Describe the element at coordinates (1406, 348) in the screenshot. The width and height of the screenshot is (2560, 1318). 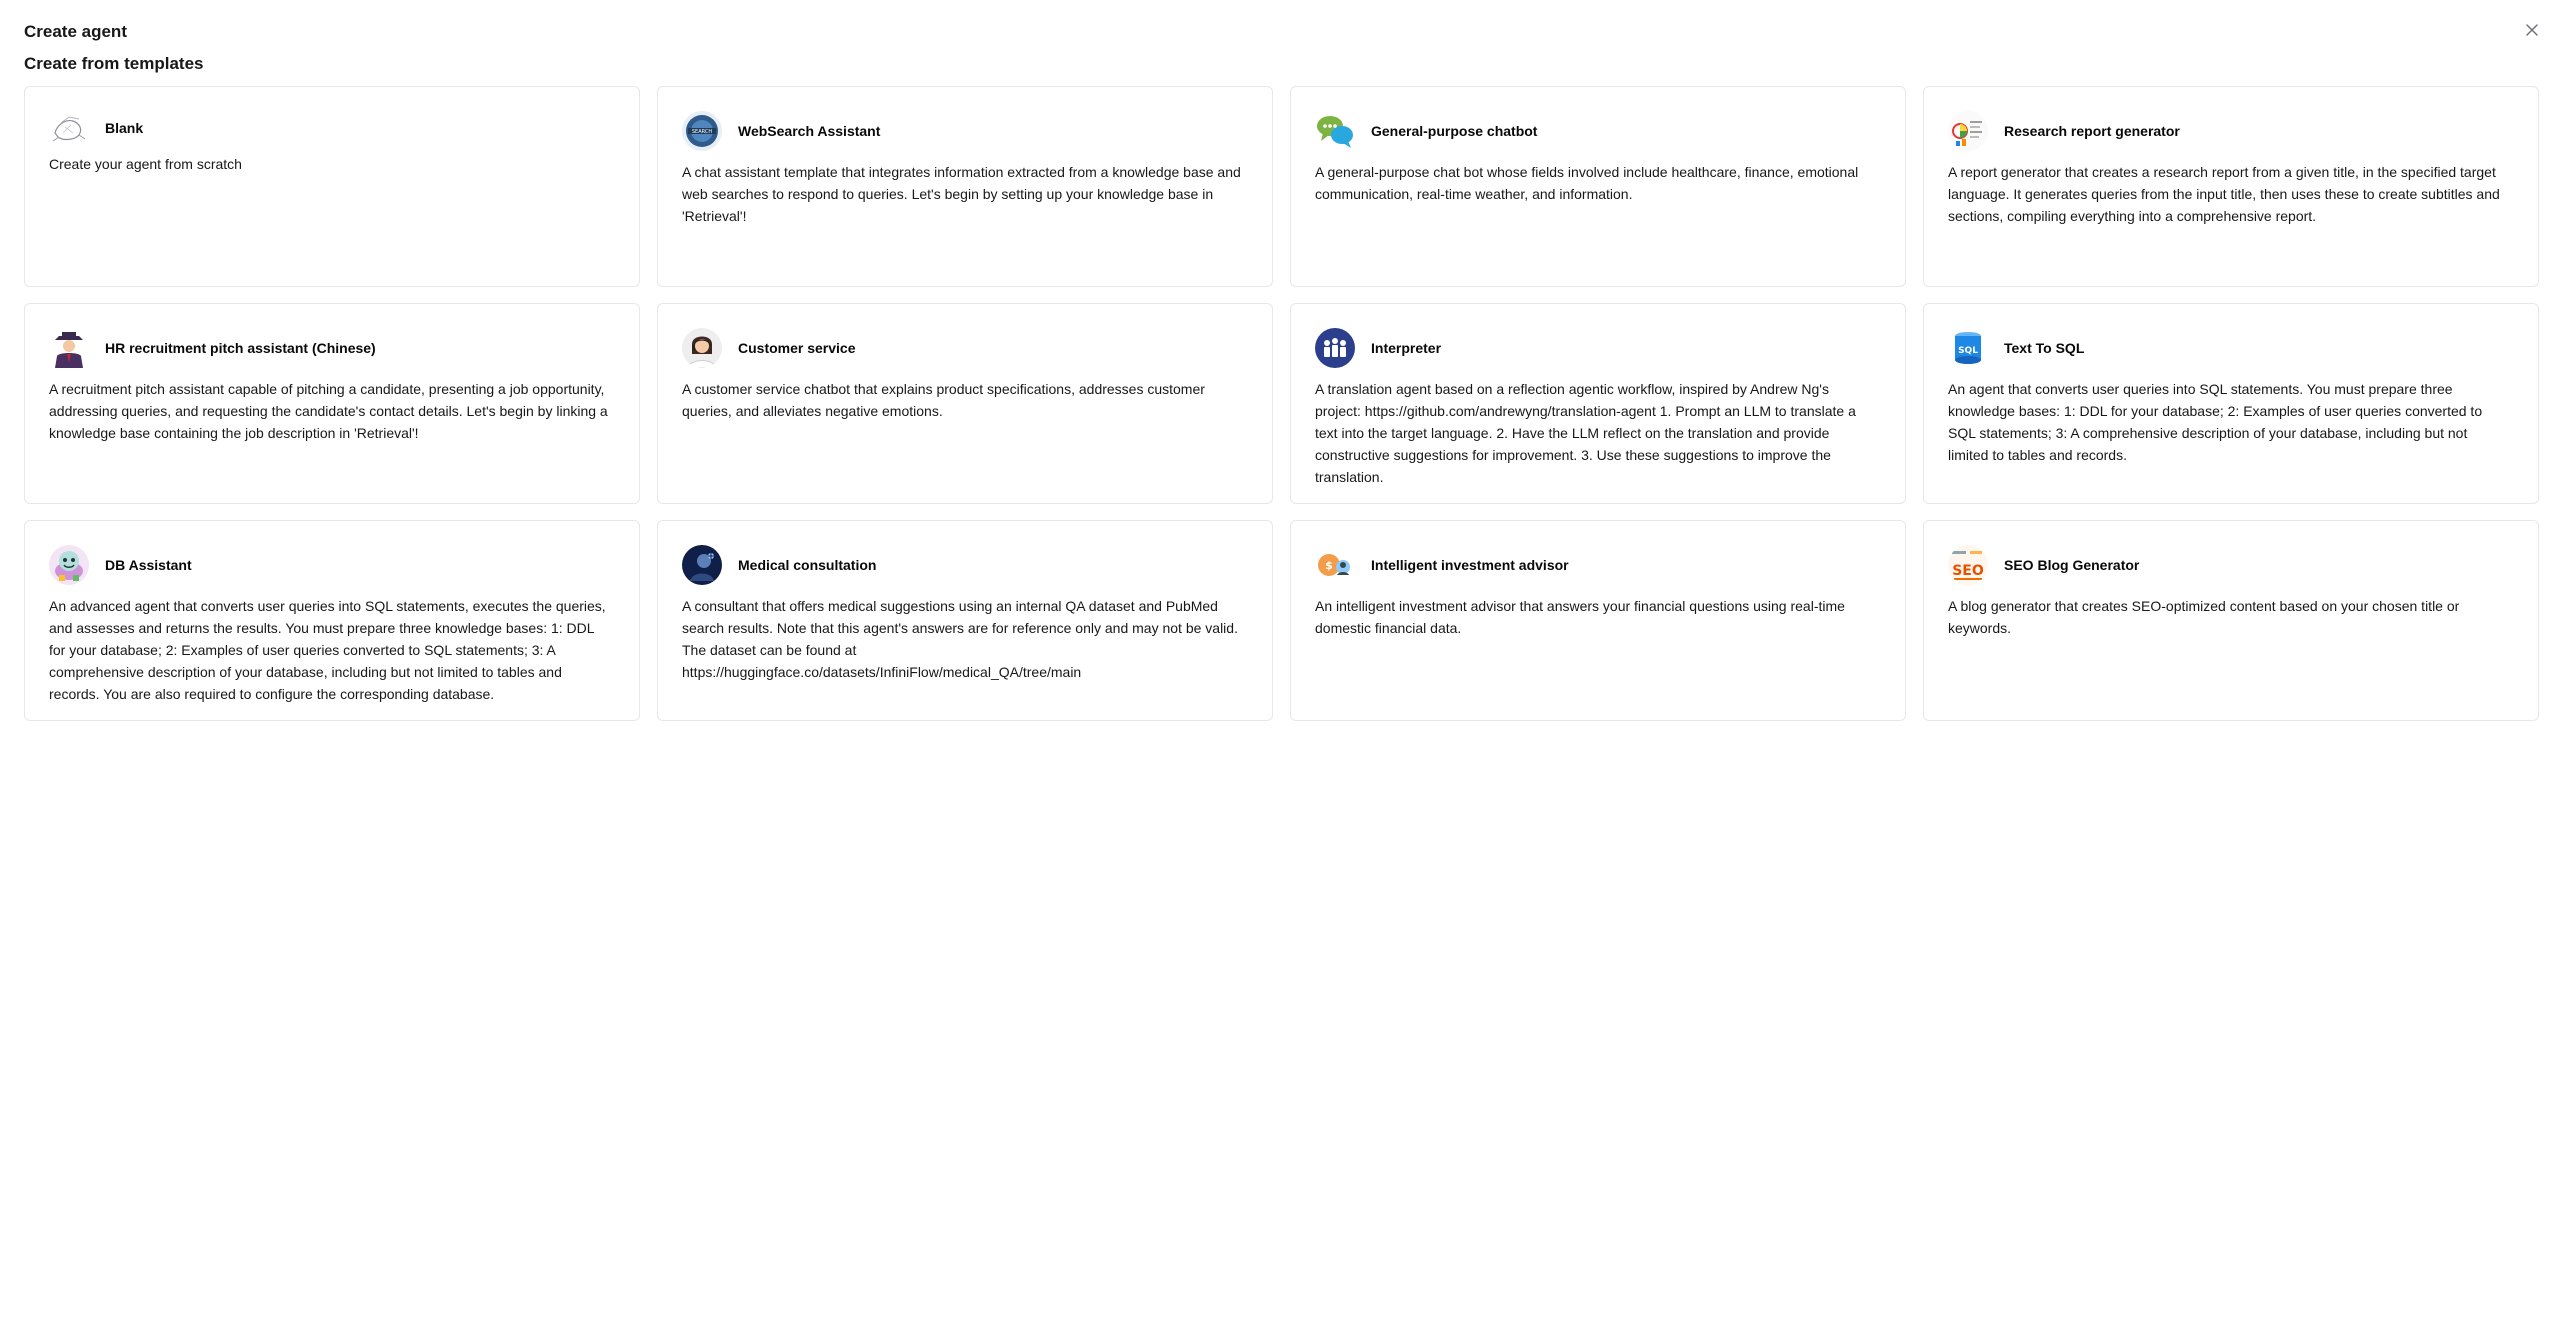
I see `template-title: Interpreter` at that location.